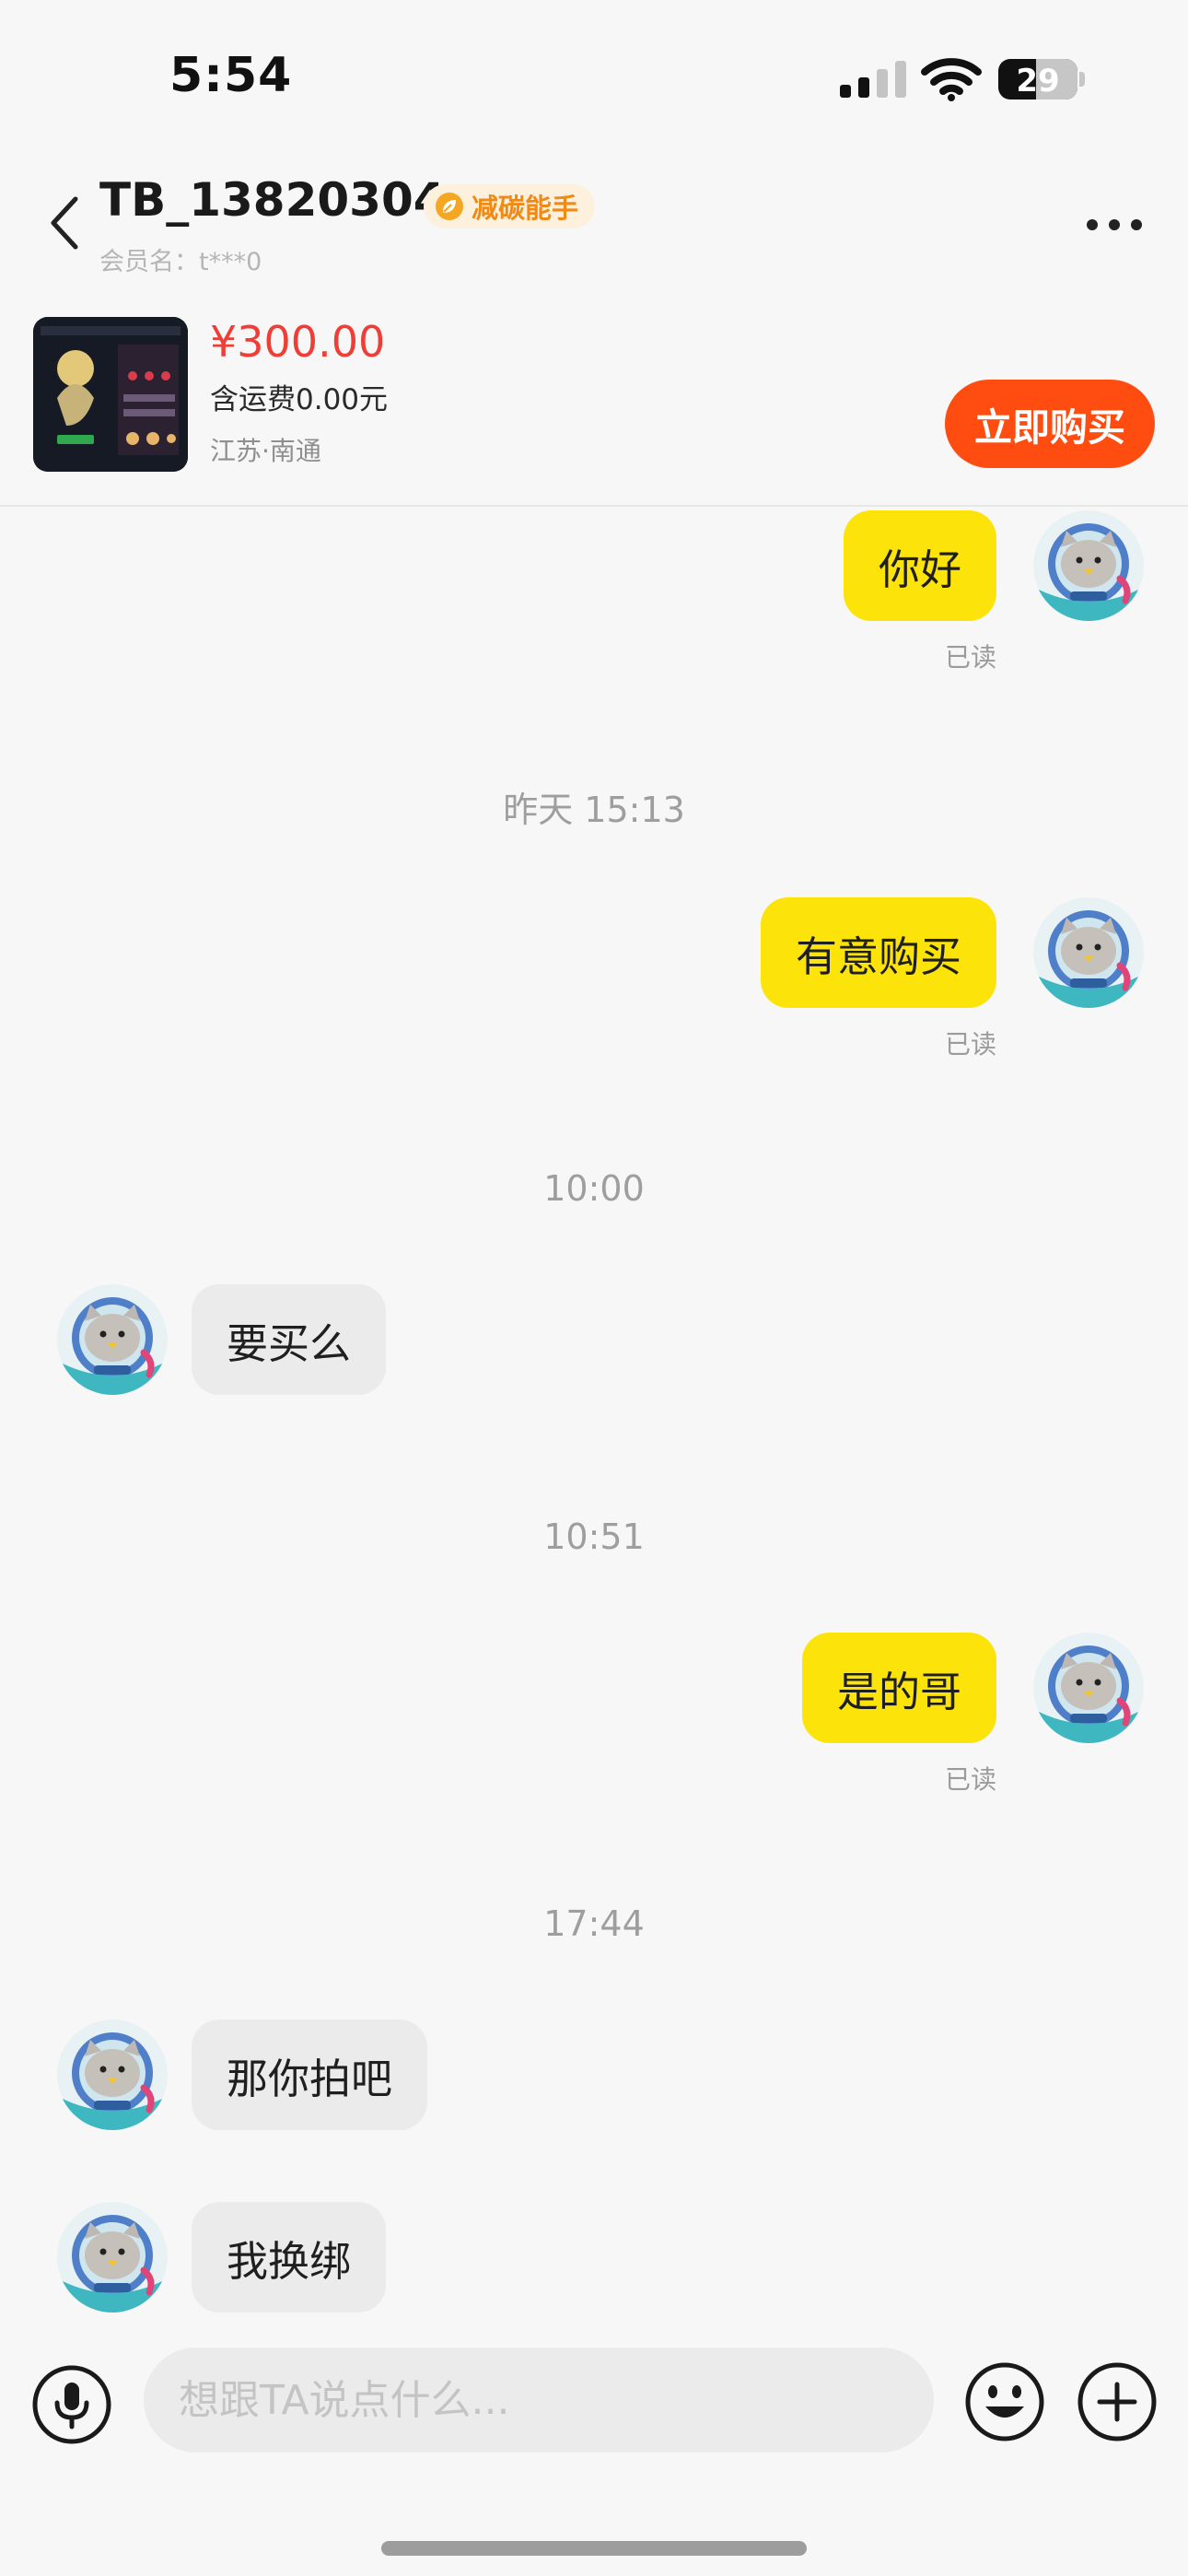 This screenshot has height=2576, width=1188. I want to click on status-bar: 5:54 29, so click(594, 69).